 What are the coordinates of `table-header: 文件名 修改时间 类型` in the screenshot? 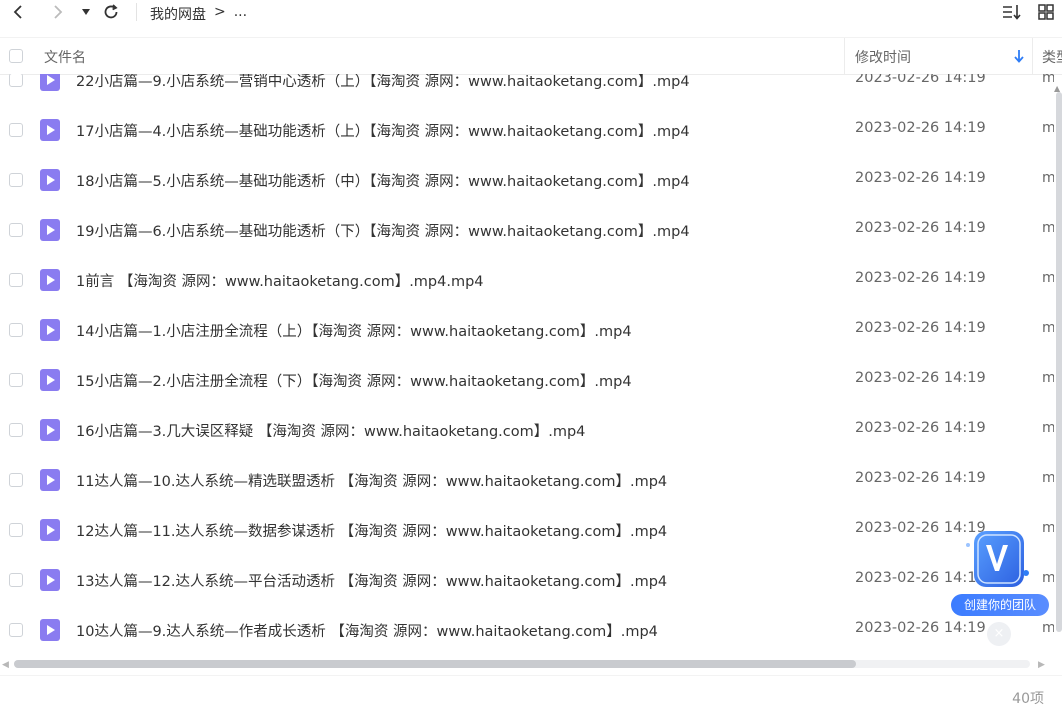 It's located at (531, 56).